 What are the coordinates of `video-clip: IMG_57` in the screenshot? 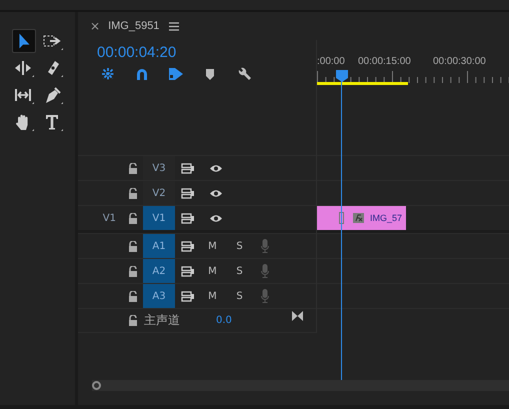 It's located at (361, 218).